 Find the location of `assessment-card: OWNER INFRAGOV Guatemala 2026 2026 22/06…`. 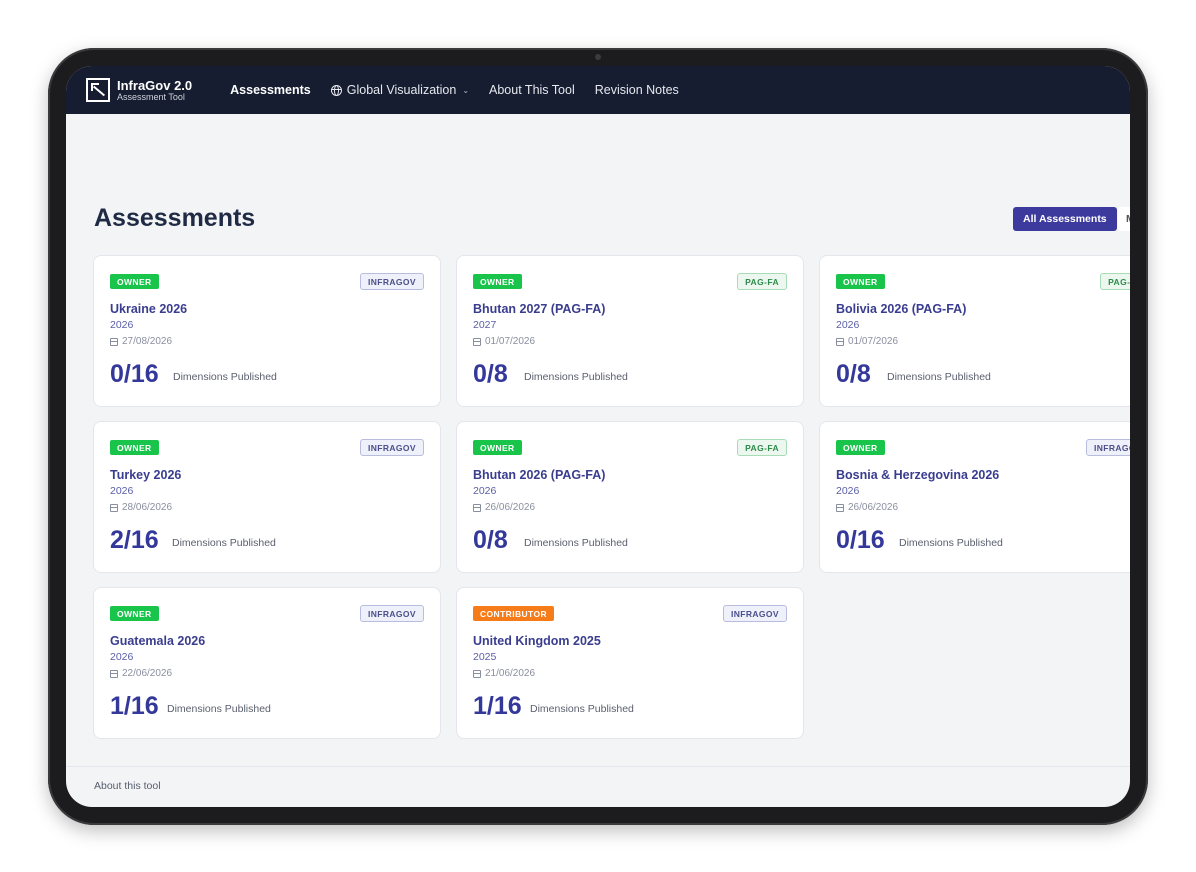

assessment-card: OWNER INFRAGOV Guatemala 2026 2026 22/06… is located at coordinates (267, 663).